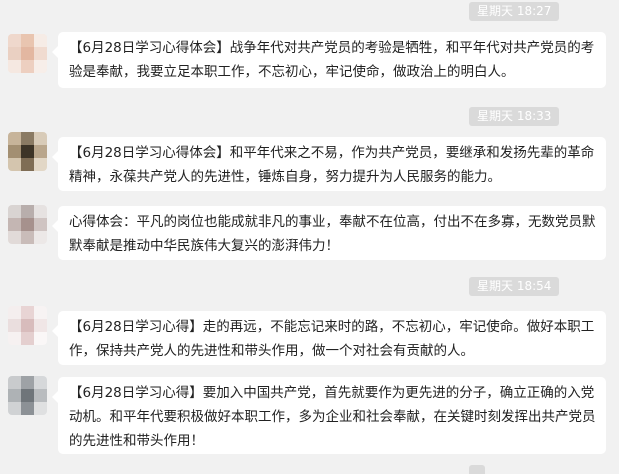  I want to click on timestamp, so click(477, 469).